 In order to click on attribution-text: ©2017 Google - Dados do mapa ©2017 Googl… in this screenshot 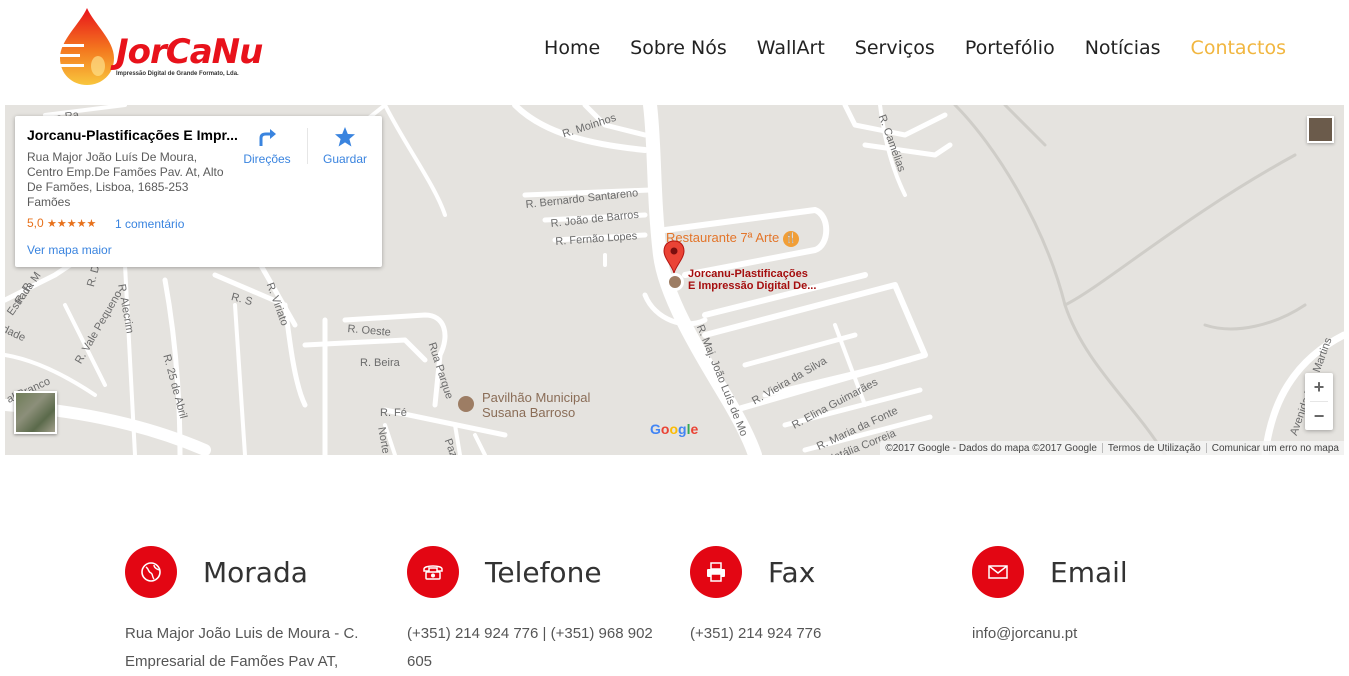, I will do `click(991, 448)`.